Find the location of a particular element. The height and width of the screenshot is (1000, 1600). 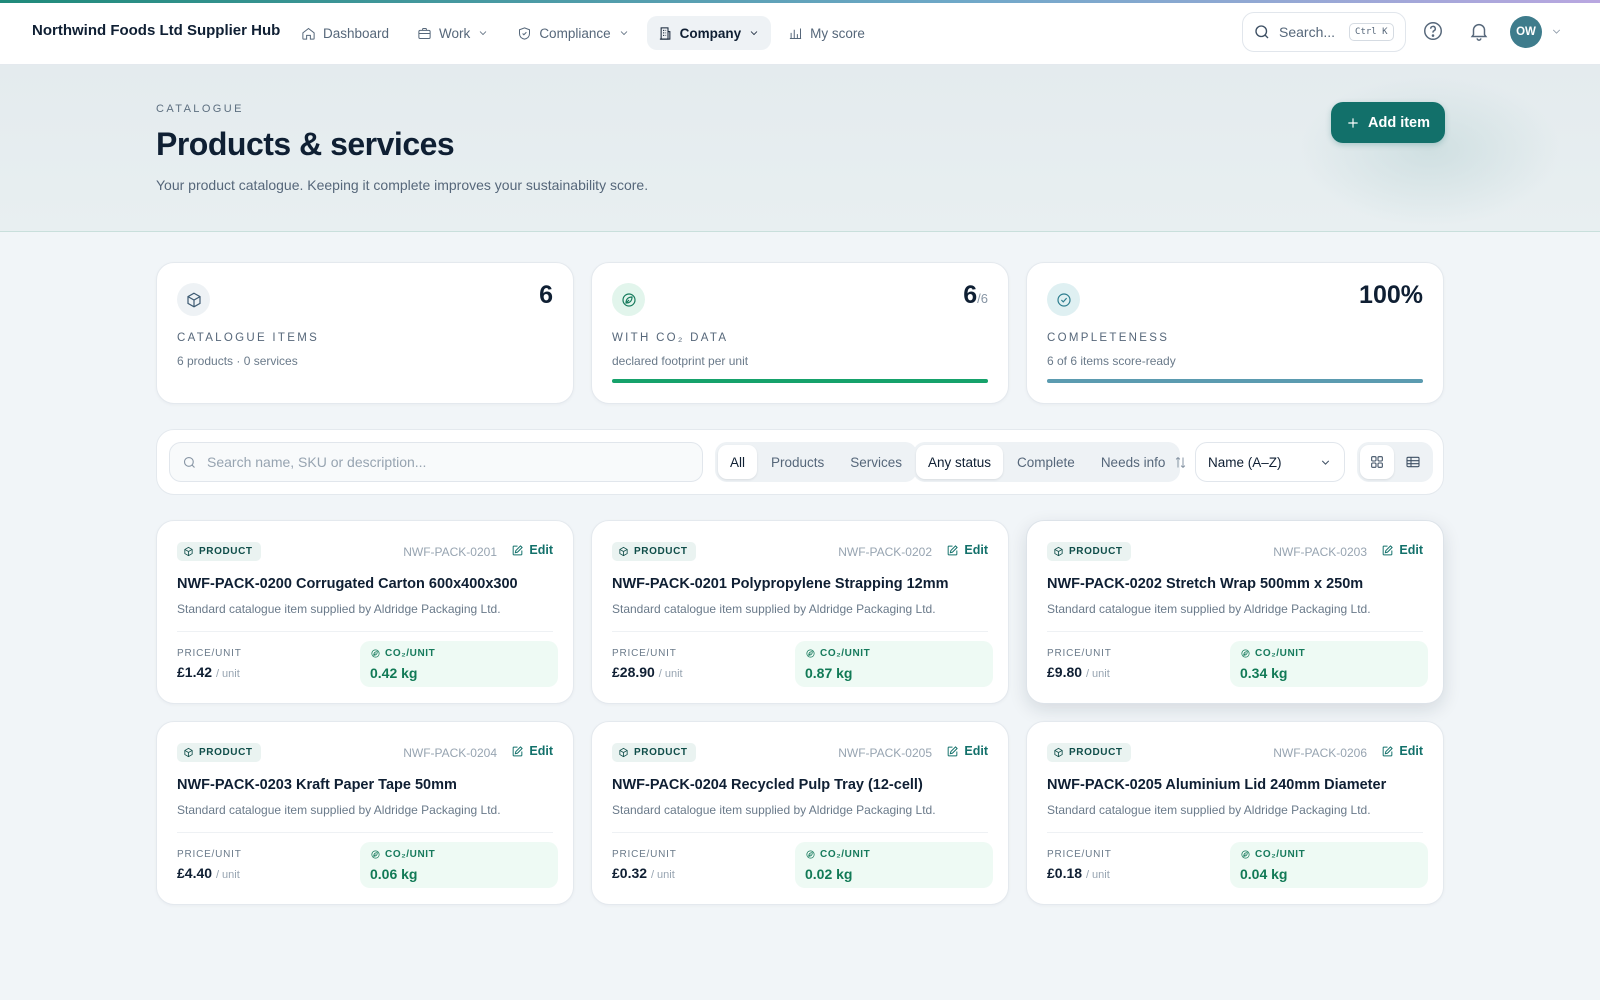

stat-description: declared footprint per unit is located at coordinates (680, 361).